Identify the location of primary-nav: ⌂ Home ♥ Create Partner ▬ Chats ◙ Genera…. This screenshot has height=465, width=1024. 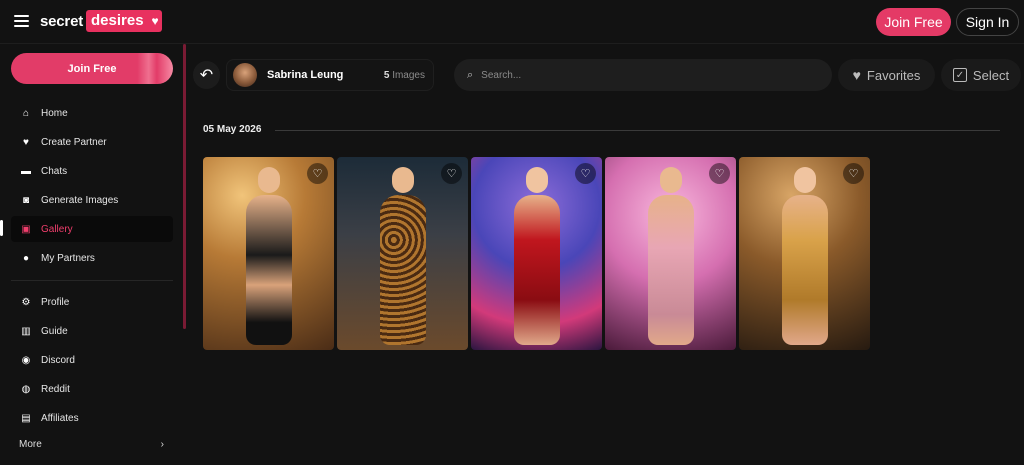
(92, 187).